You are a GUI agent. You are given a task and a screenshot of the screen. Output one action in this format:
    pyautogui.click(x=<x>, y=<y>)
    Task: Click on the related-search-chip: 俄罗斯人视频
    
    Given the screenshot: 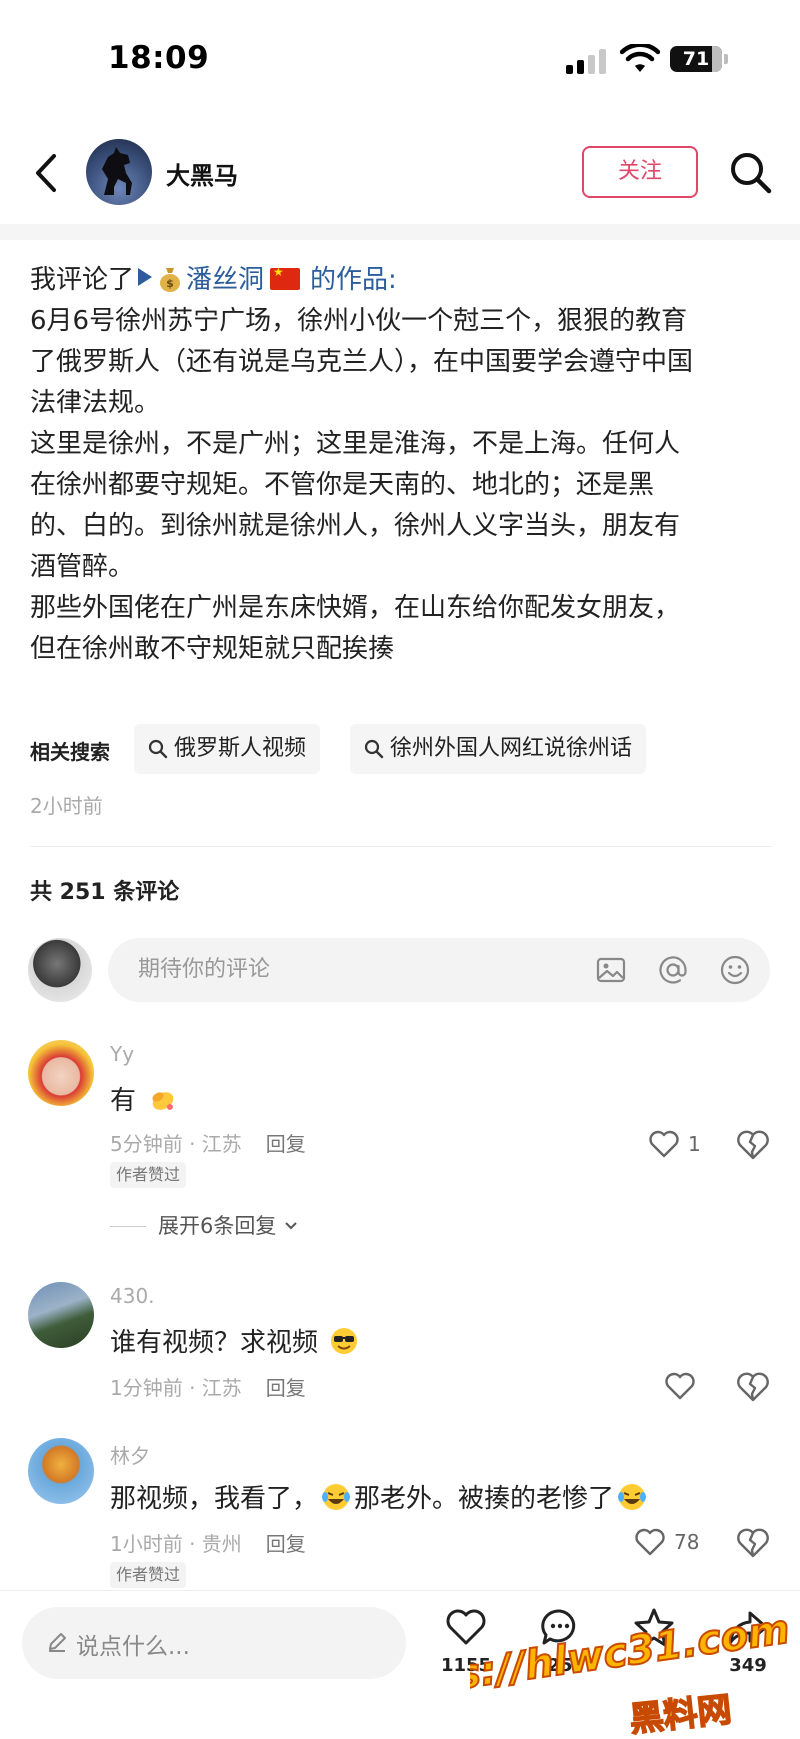 What is the action you would take?
    pyautogui.click(x=227, y=749)
    